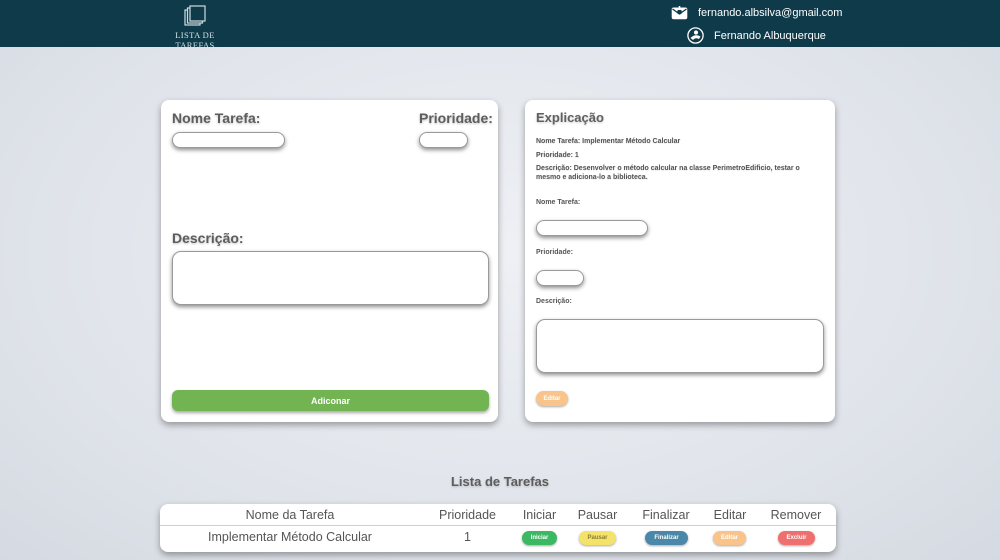  What do you see at coordinates (216, 118) in the screenshot?
I see `task-name-label: Nome Tarefa:` at bounding box center [216, 118].